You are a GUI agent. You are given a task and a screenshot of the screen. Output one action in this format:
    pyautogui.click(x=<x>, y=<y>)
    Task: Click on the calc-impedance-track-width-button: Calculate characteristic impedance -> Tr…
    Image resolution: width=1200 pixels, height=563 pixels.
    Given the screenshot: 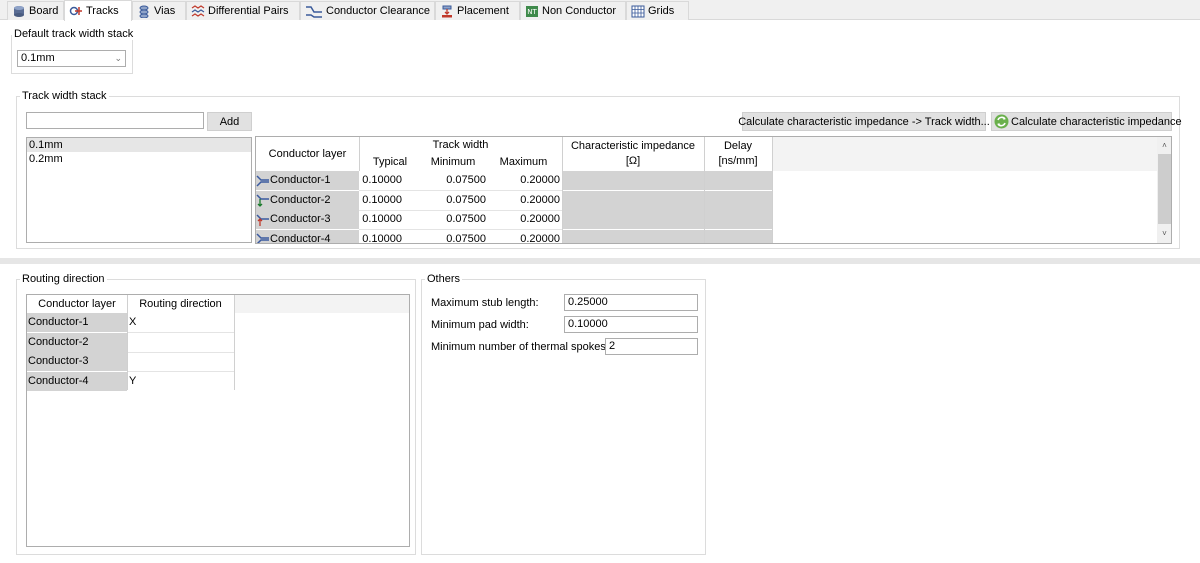 What is the action you would take?
    pyautogui.click(x=864, y=121)
    